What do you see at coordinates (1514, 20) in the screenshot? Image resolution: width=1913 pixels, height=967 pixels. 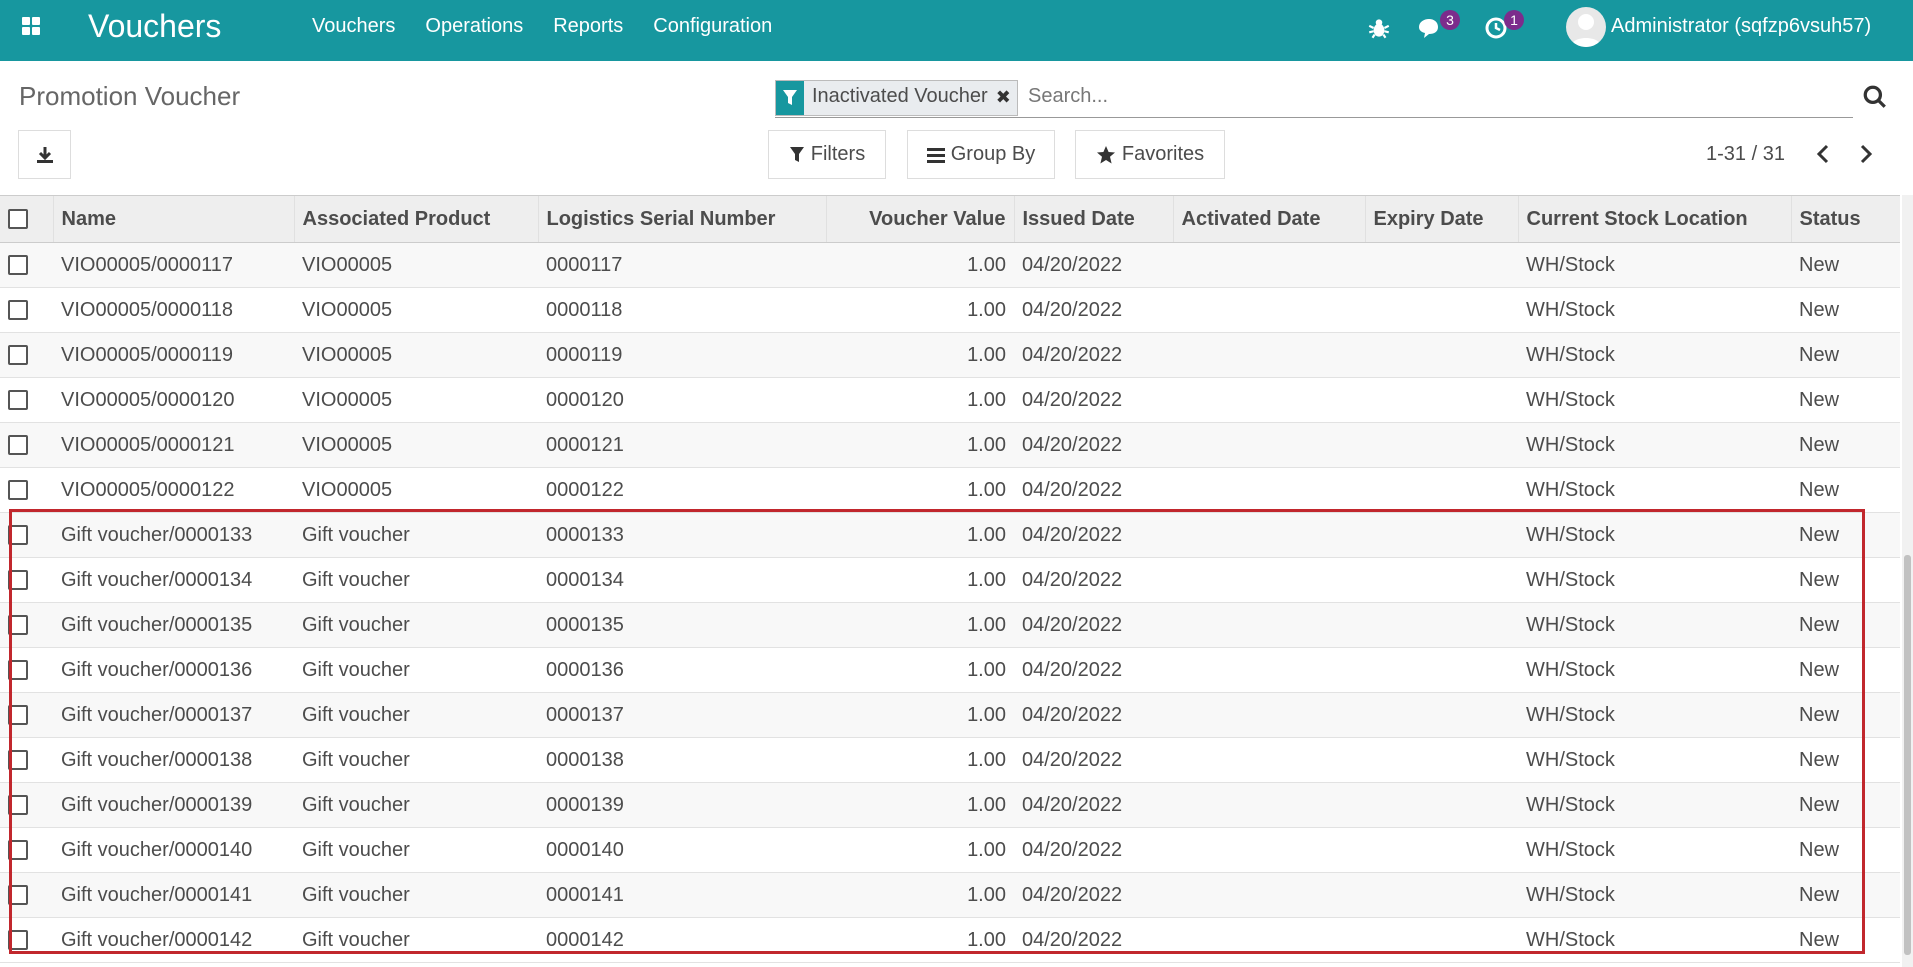 I see `activities-badge: 1` at bounding box center [1514, 20].